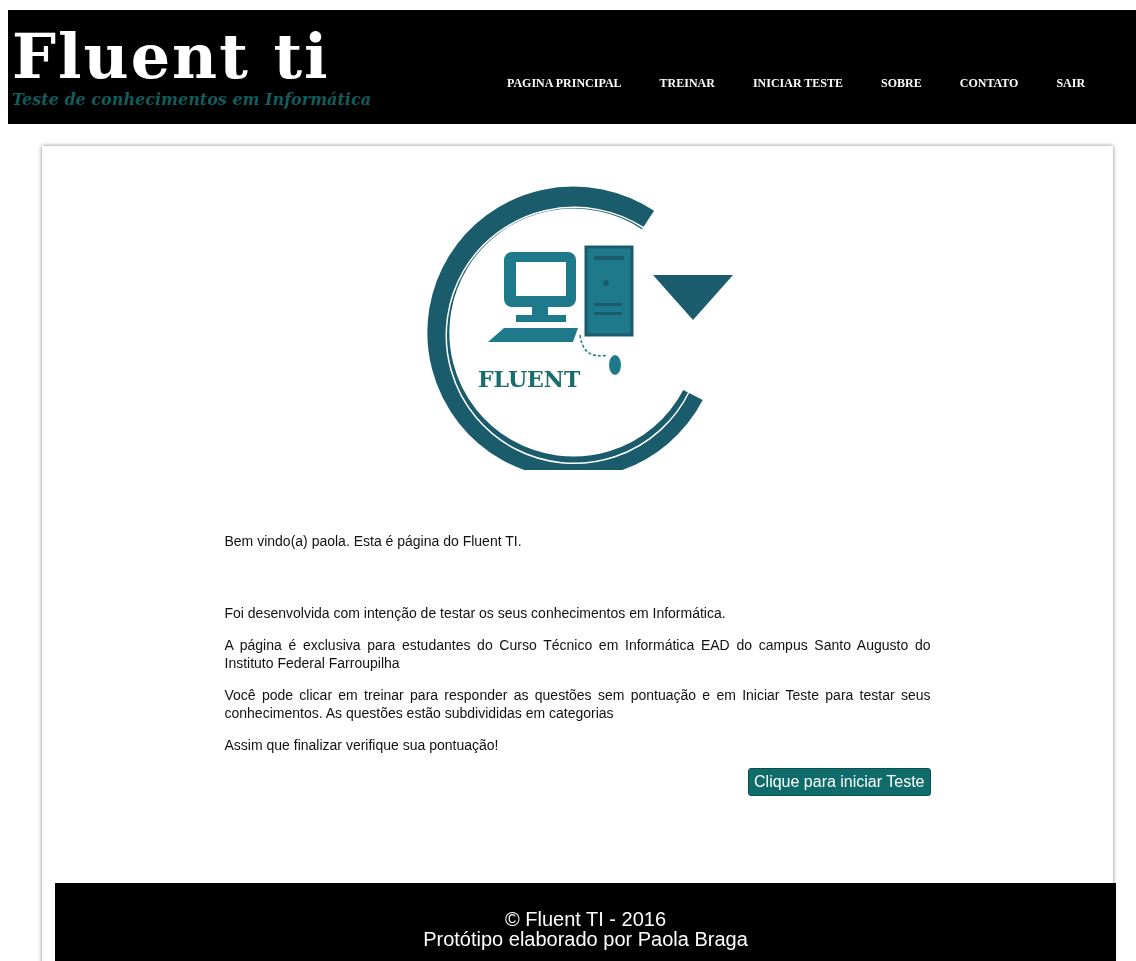 The height and width of the screenshot is (961, 1136). I want to click on welcome-text: Bem vindo(a) paola. Esta é página do Fluent TI., so click(373, 541).